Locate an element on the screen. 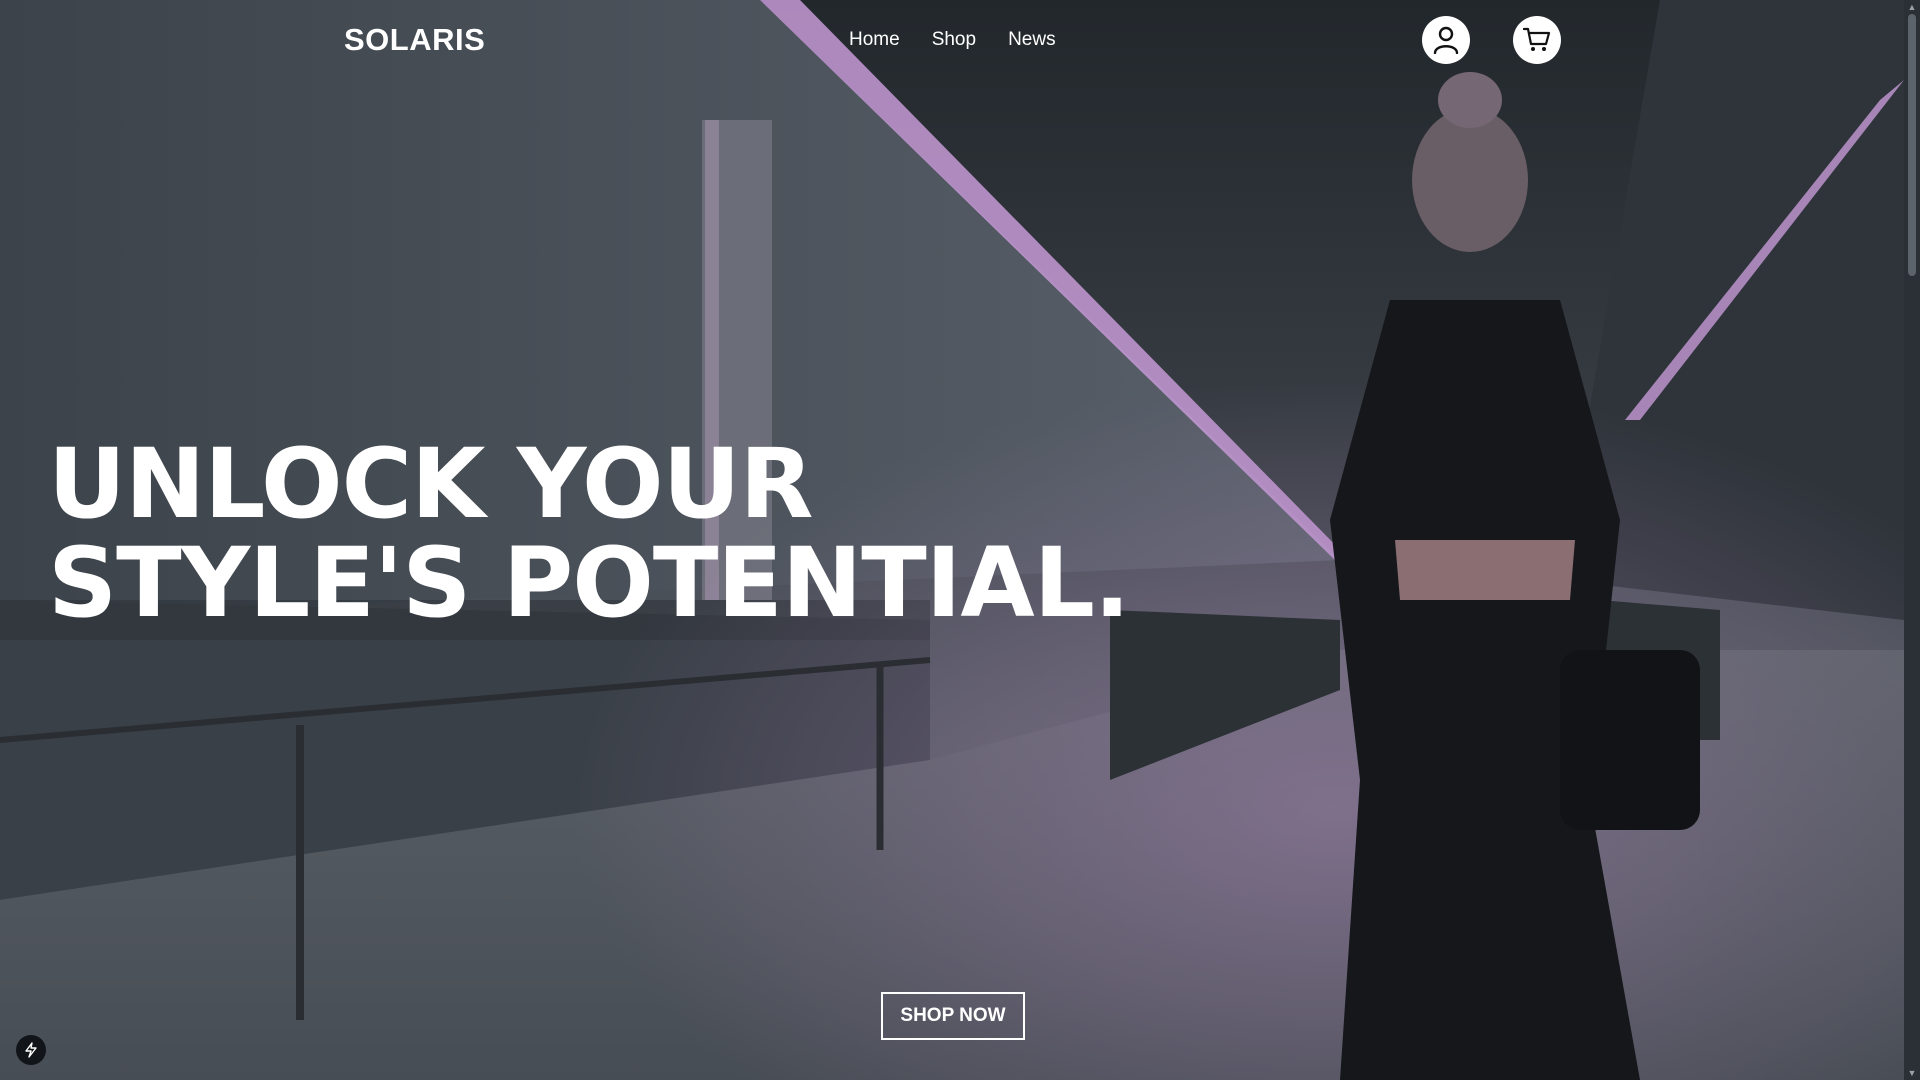 The width and height of the screenshot is (1920, 1080). shop-now-button: SHOP NOW is located at coordinates (953, 1016).